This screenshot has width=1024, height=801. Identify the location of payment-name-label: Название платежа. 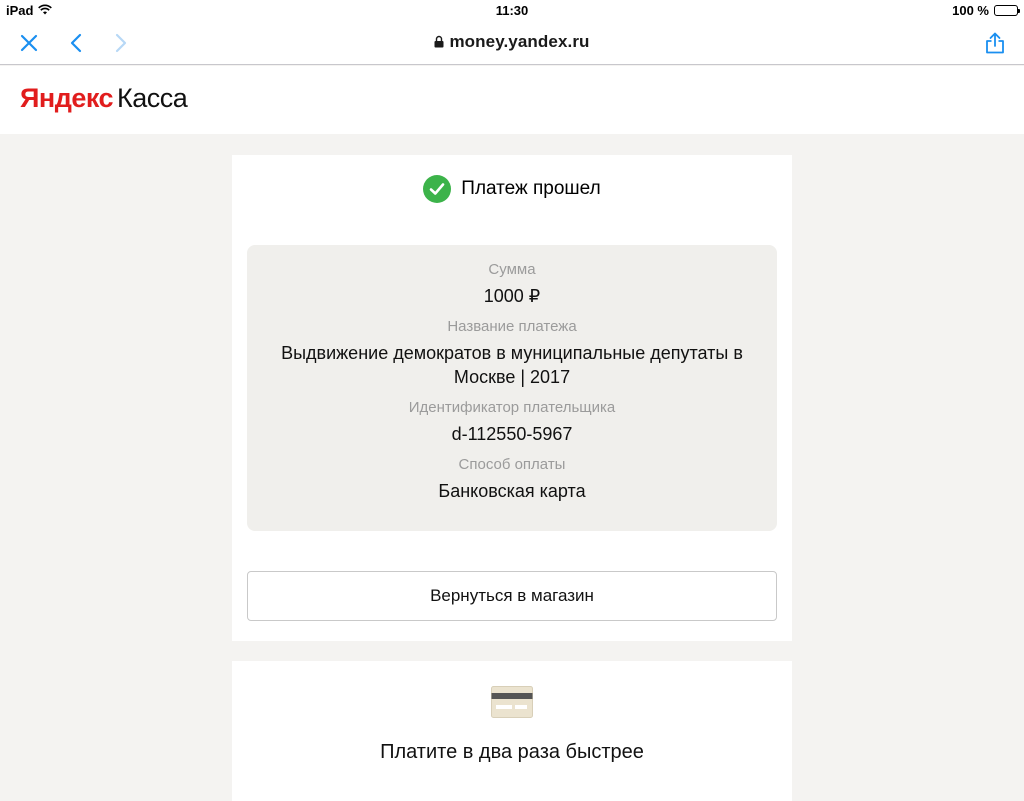
(512, 326).